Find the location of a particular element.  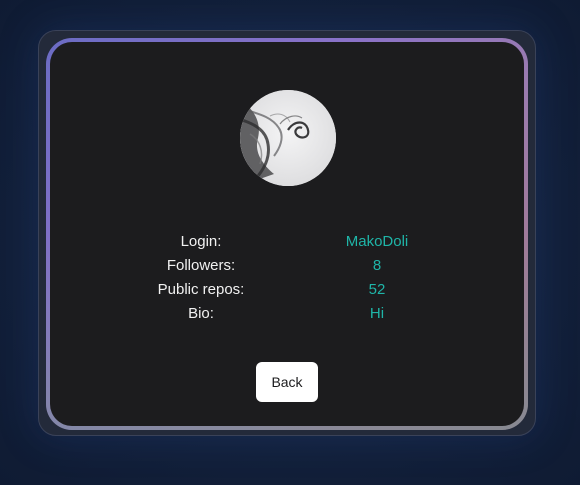

public-repos-value: 52 is located at coordinates (377, 289).